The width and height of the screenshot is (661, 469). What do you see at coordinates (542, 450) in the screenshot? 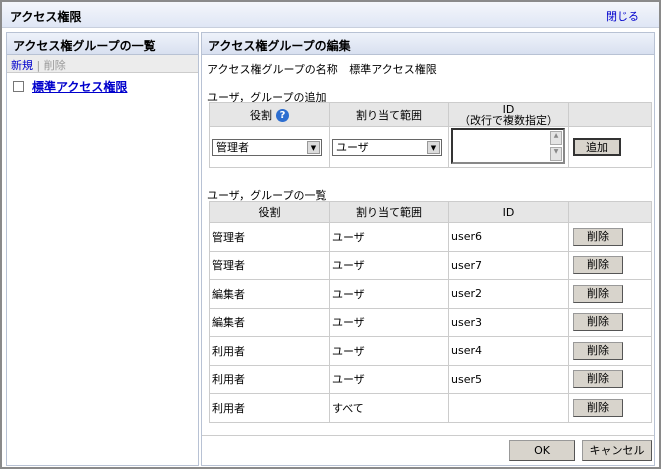
I see `ok-button: OK` at bounding box center [542, 450].